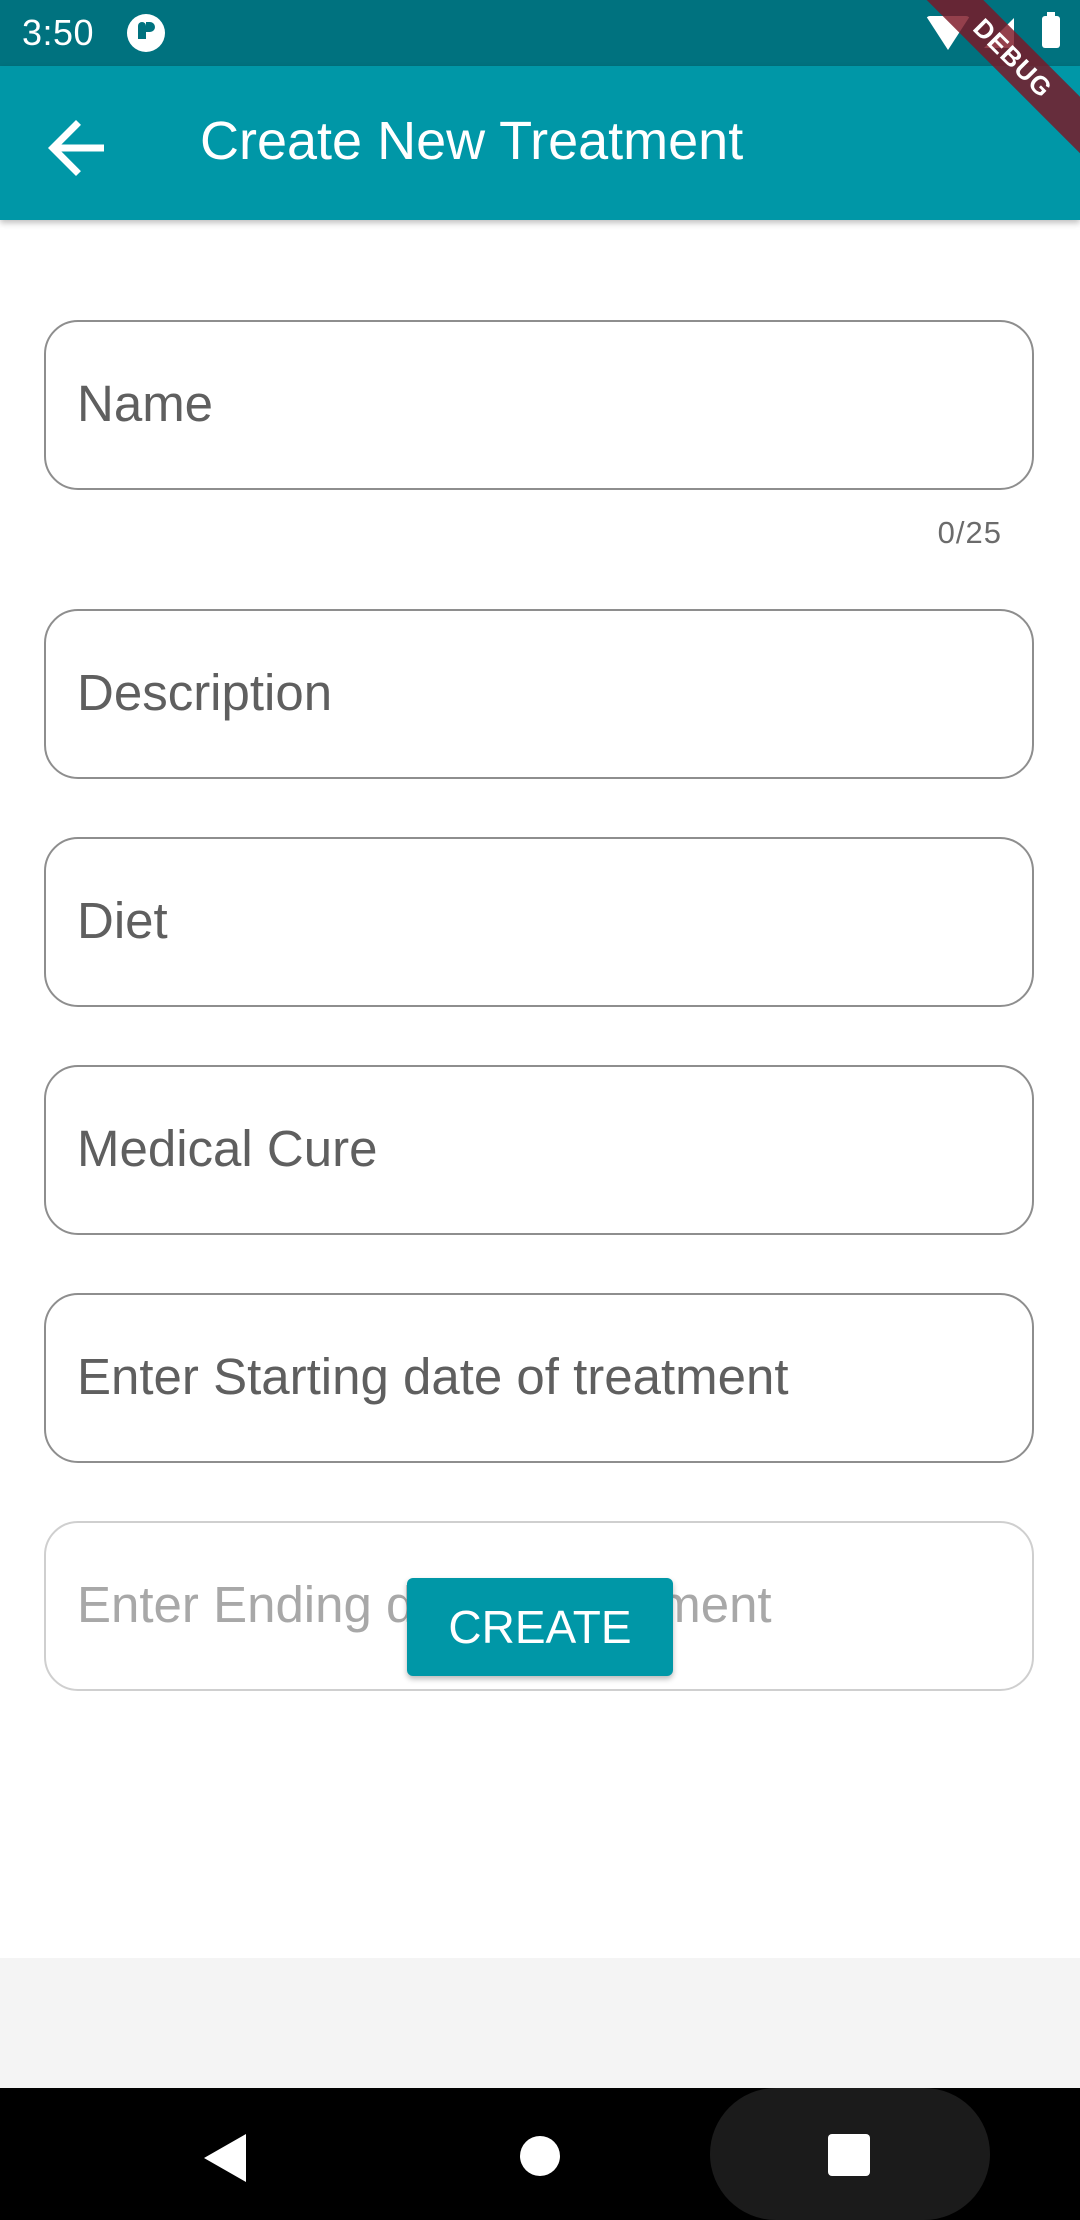 The image size is (1080, 2220). I want to click on description-placeholder: Description, so click(205, 692).